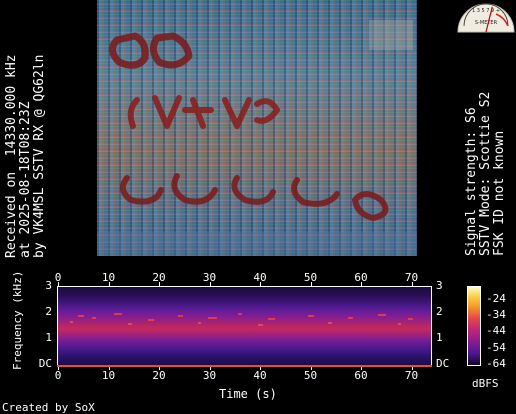 This screenshot has height=414, width=516. Describe the element at coordinates (209, 375) in the screenshot. I see `x-tick-label-bottom: 30` at that location.